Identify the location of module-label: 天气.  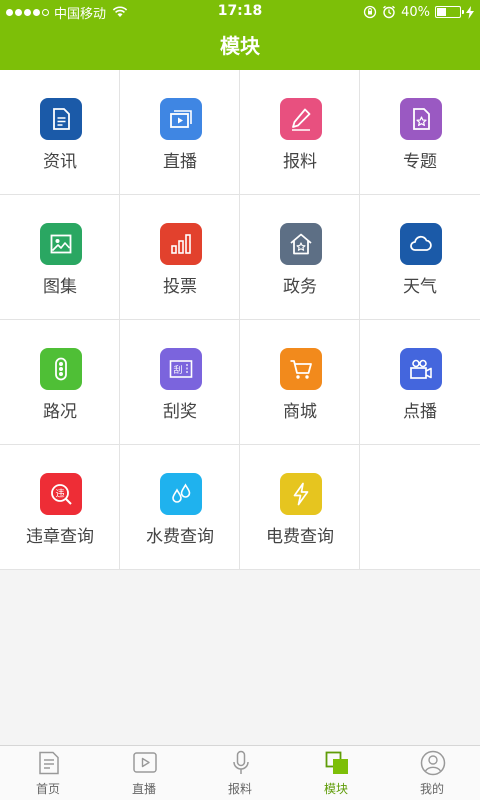
(420, 287).